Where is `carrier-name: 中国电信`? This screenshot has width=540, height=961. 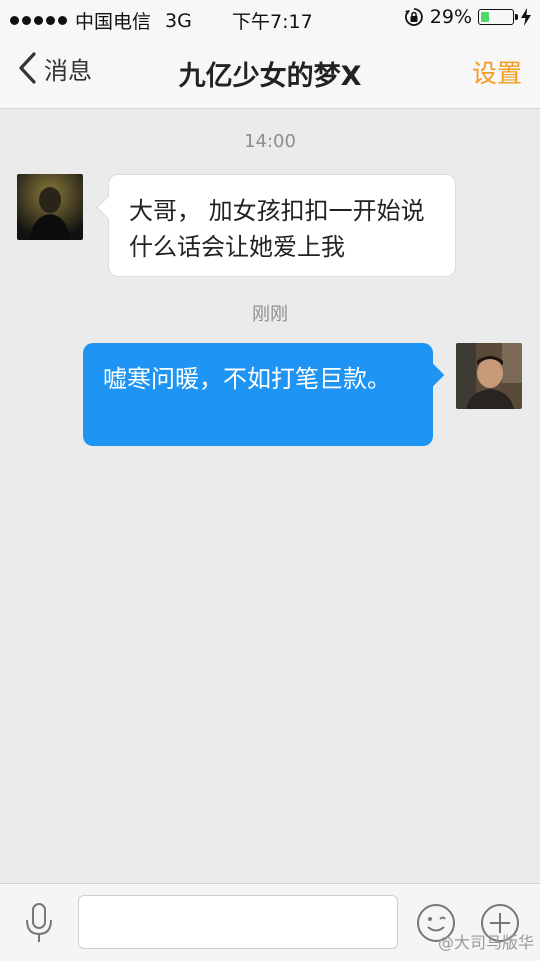
carrier-name: 中国电信 is located at coordinates (113, 22).